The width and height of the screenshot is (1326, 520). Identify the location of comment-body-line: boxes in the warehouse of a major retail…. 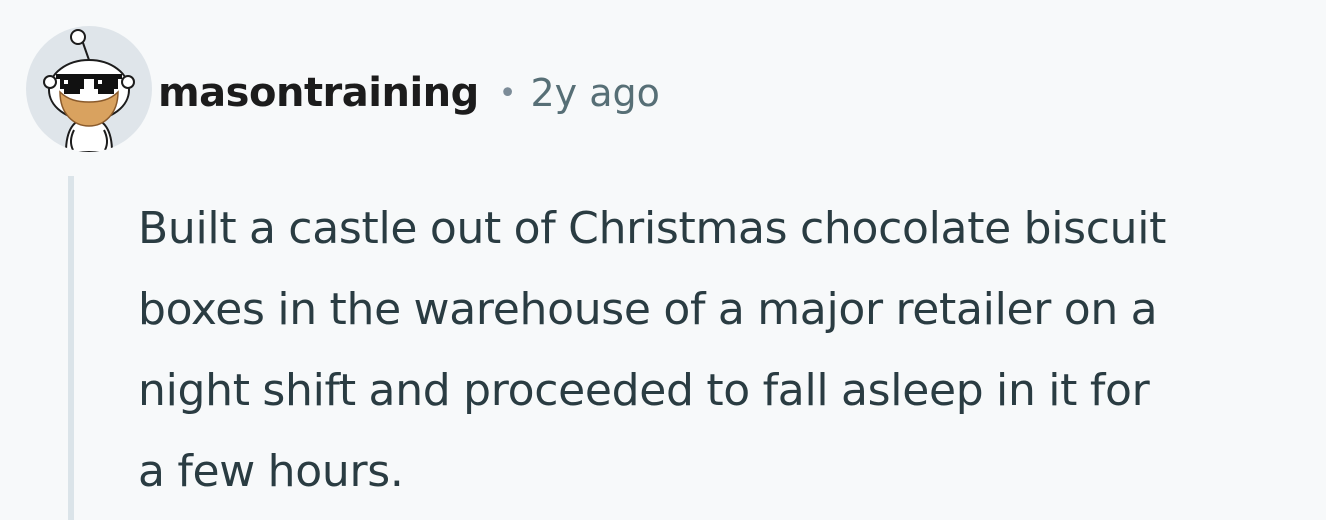
(648, 309).